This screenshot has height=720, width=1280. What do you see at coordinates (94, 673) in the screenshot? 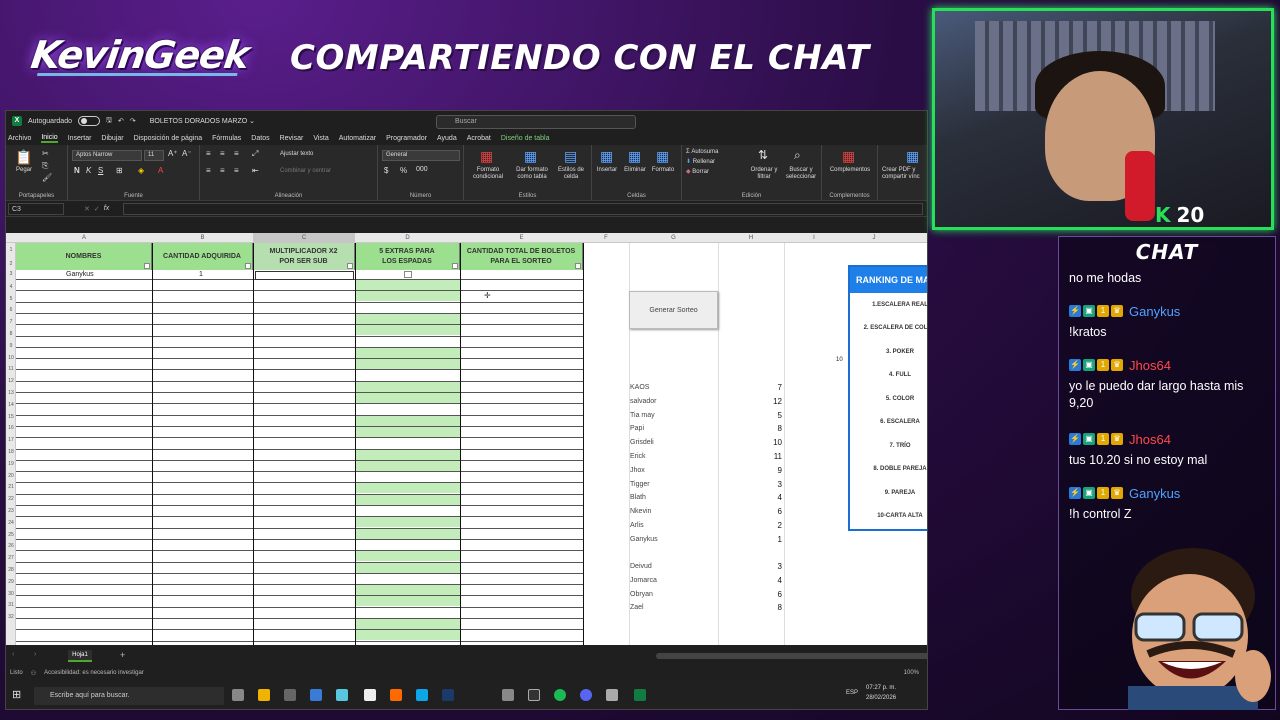
I see `accessibility-status: Accesibilidad: es necesario investigar` at bounding box center [94, 673].